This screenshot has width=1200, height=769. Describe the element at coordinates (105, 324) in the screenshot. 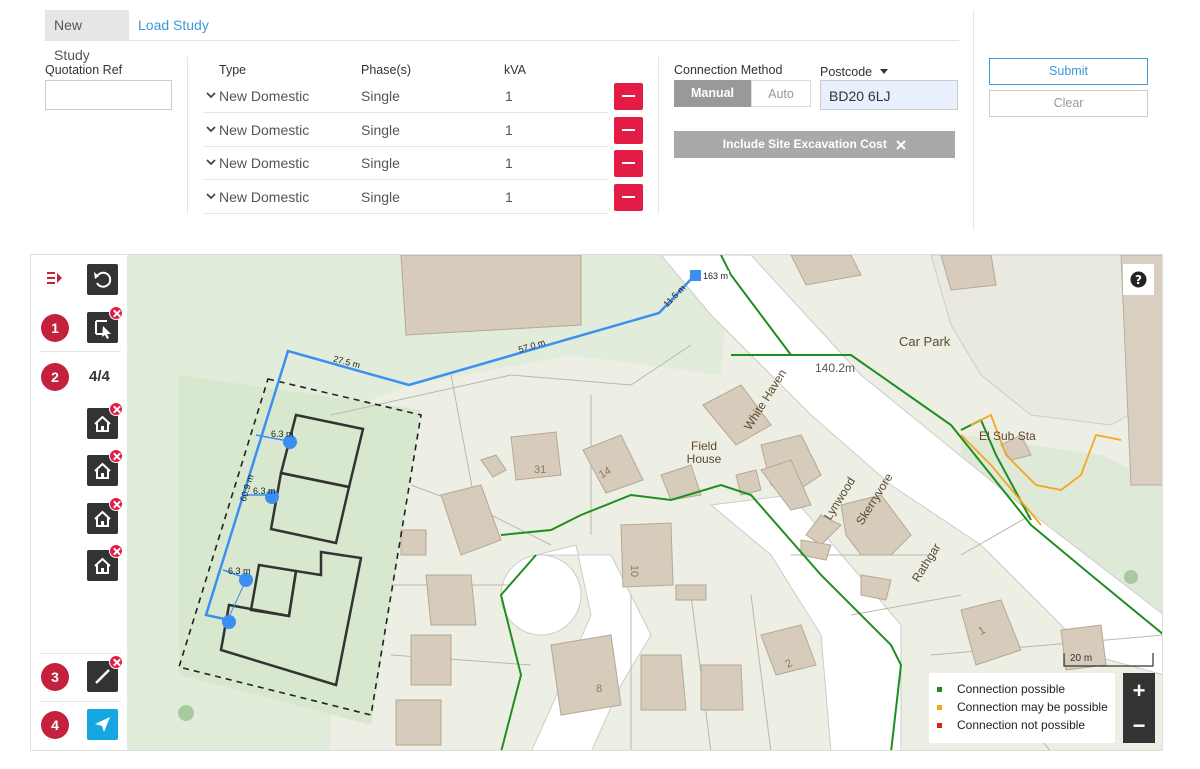

I see `draw-boundary-button` at that location.